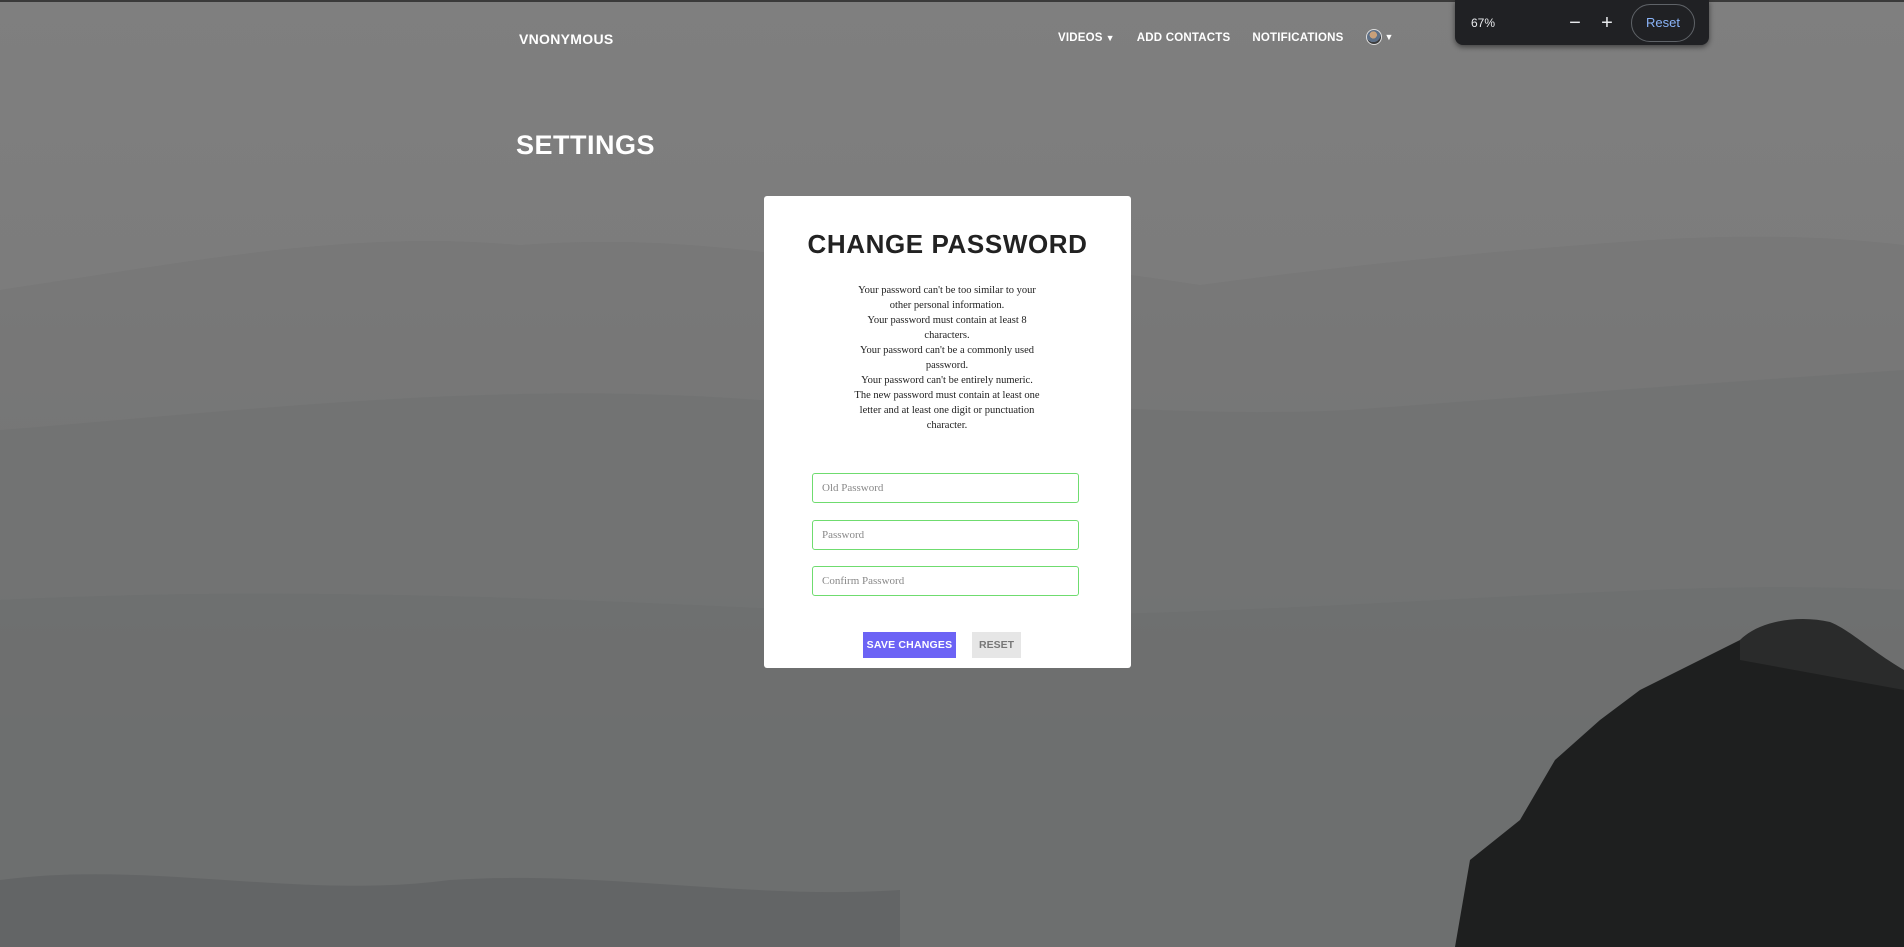 This screenshot has height=947, width=1904. I want to click on nav-videos-label: VIDEOS, so click(1080, 38).